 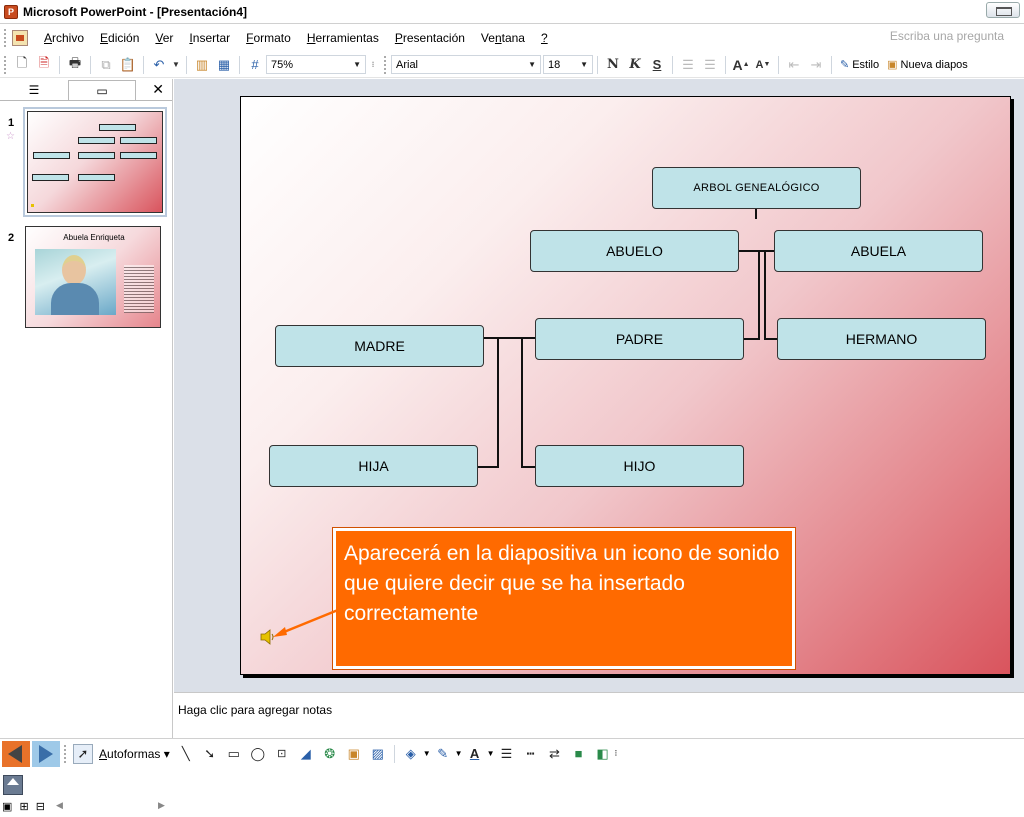 I want to click on menu-item-1: Archivo, so click(x=64, y=38).